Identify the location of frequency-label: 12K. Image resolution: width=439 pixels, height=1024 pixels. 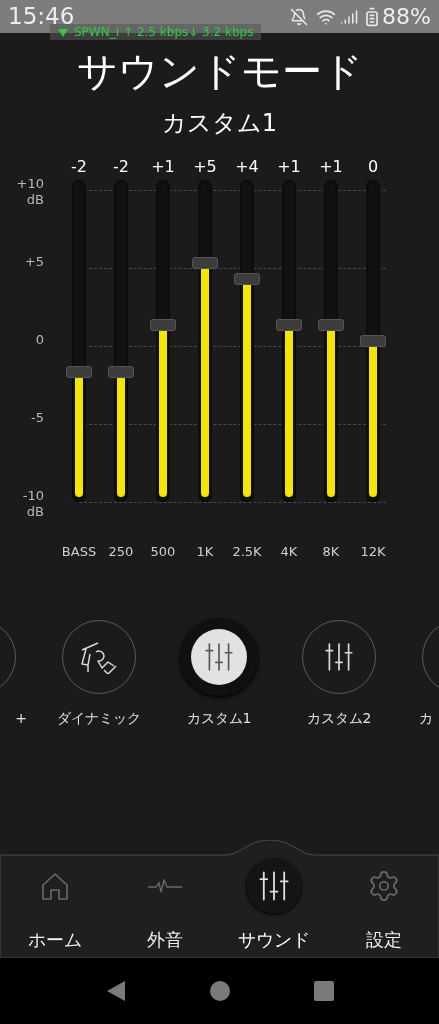
(373, 552).